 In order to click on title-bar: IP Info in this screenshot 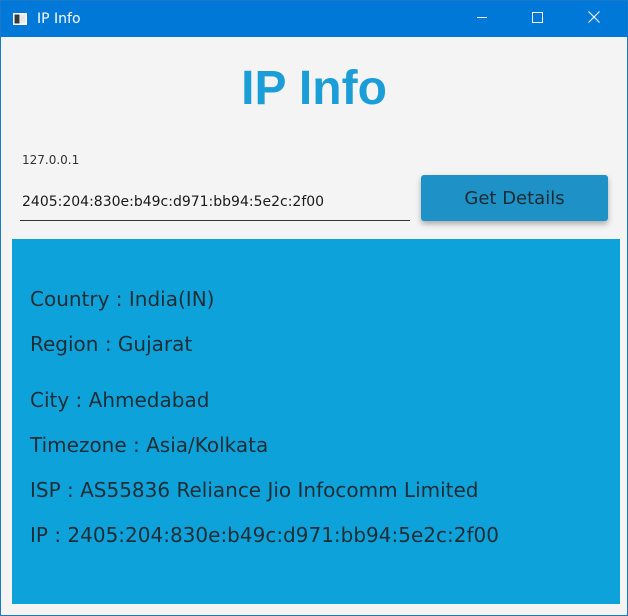, I will do `click(314, 19)`.